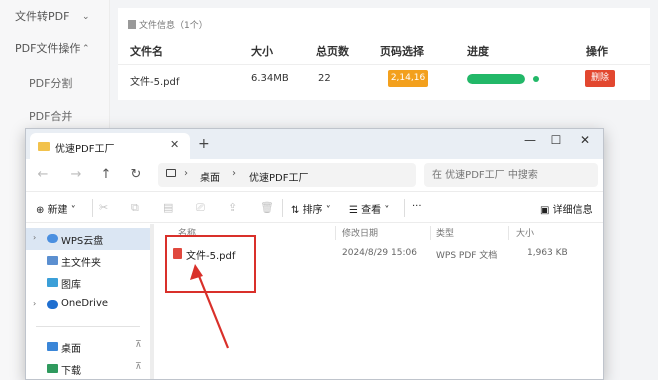 The width and height of the screenshot is (658, 380). I want to click on row-file-name: 文件-5.pdf, so click(155, 82).